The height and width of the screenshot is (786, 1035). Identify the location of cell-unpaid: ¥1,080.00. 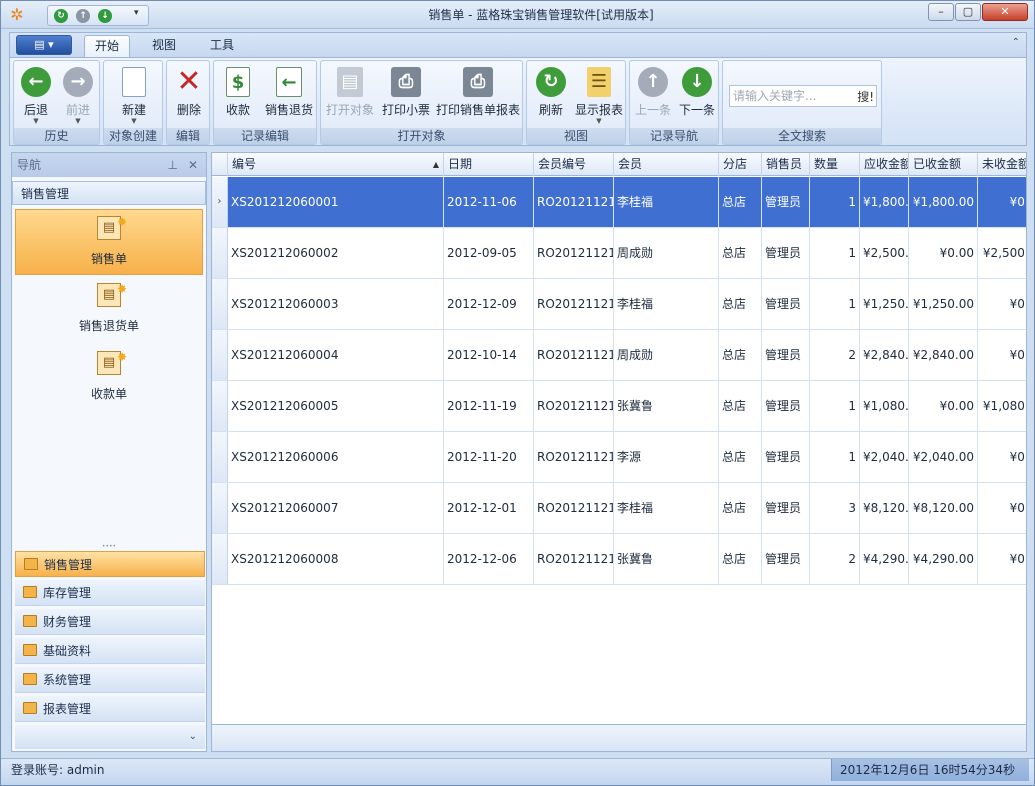
(1002, 406).